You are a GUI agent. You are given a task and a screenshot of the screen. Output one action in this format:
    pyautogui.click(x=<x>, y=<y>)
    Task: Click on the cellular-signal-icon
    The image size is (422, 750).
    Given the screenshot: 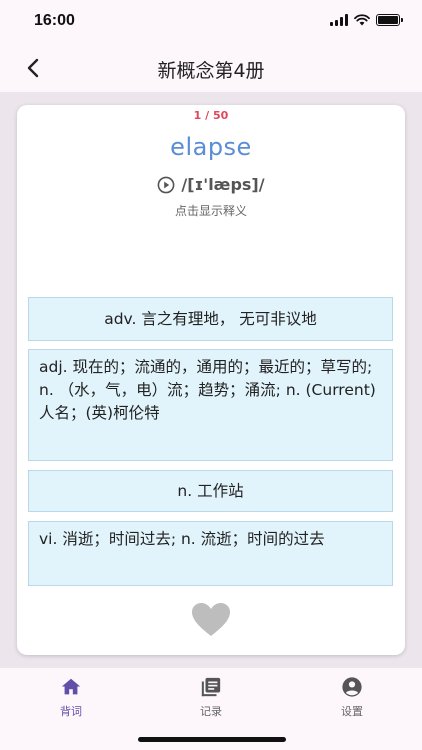 What is the action you would take?
    pyautogui.click(x=339, y=20)
    